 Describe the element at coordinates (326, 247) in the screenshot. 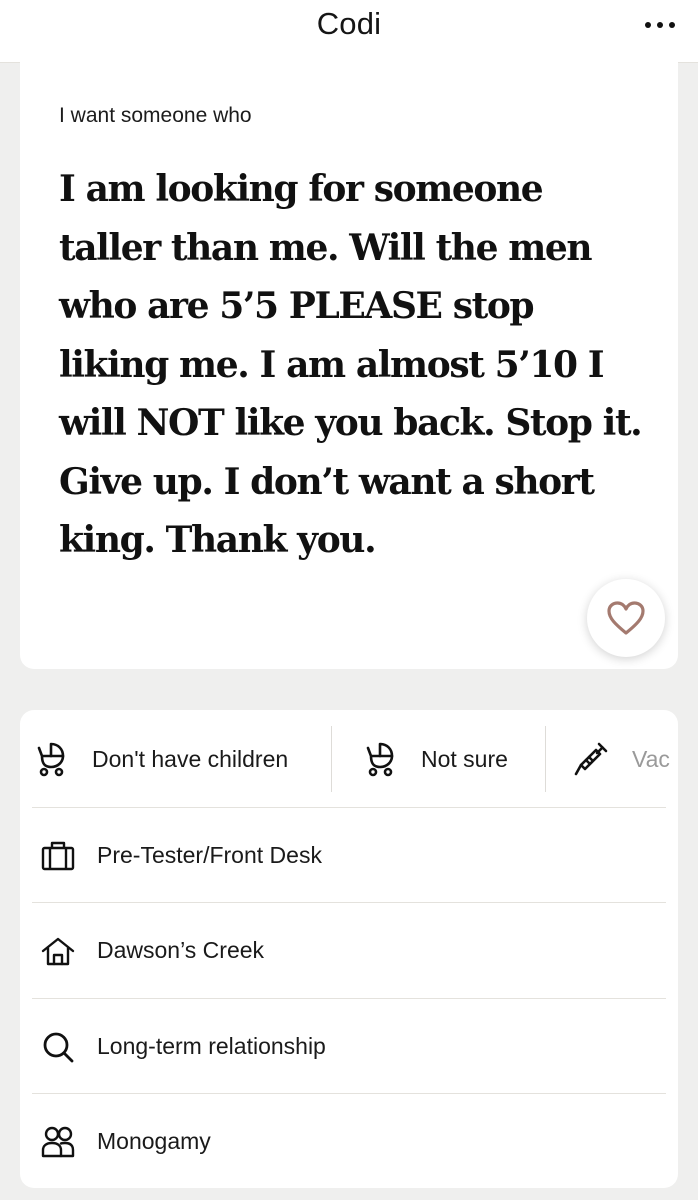

I see `prompt-answer-line: taller than me. Will the men` at that location.